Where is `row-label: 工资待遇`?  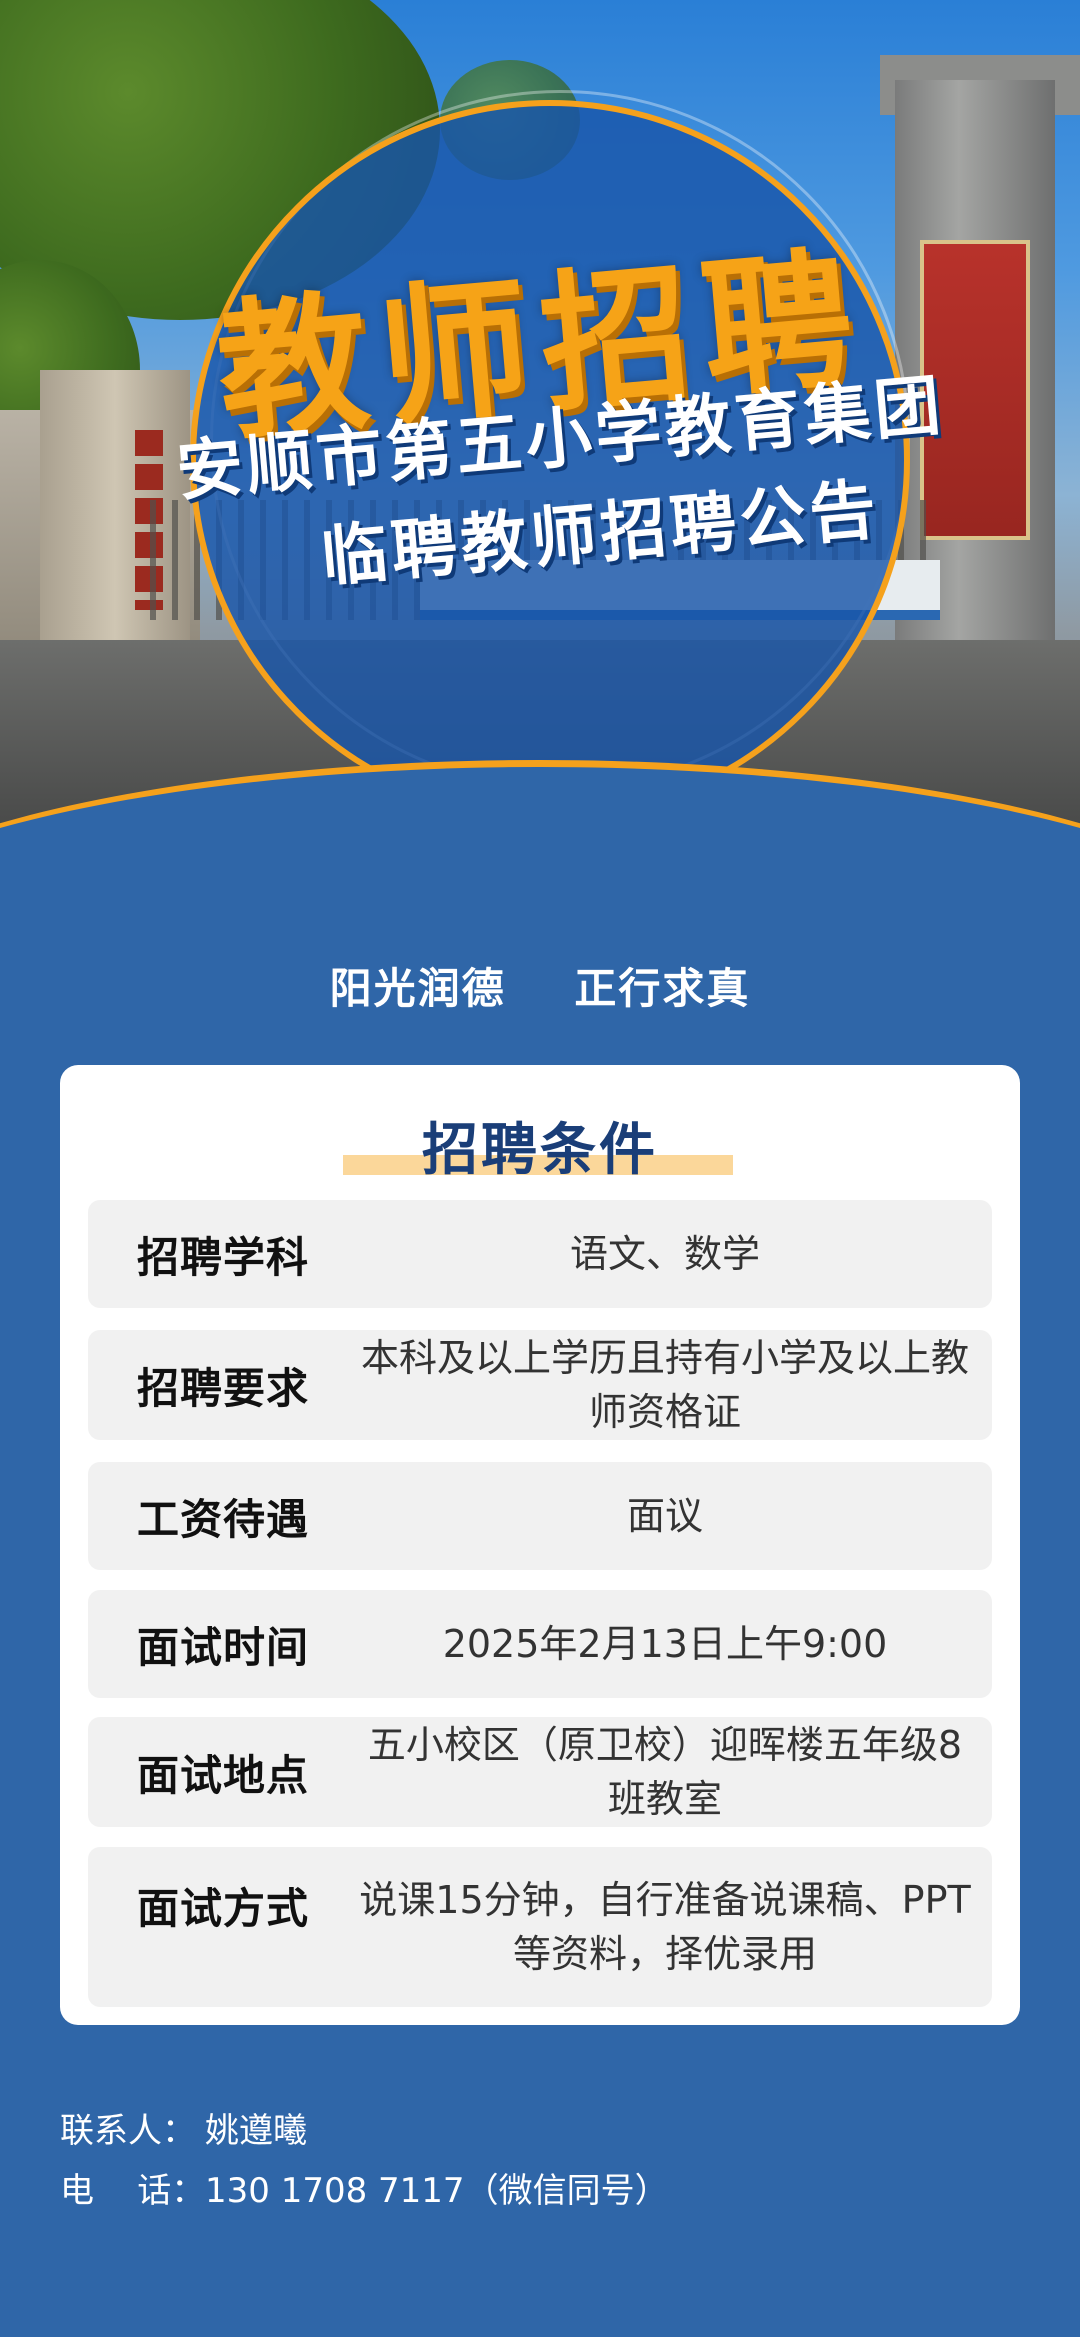 row-label: 工资待遇 is located at coordinates (222, 1519).